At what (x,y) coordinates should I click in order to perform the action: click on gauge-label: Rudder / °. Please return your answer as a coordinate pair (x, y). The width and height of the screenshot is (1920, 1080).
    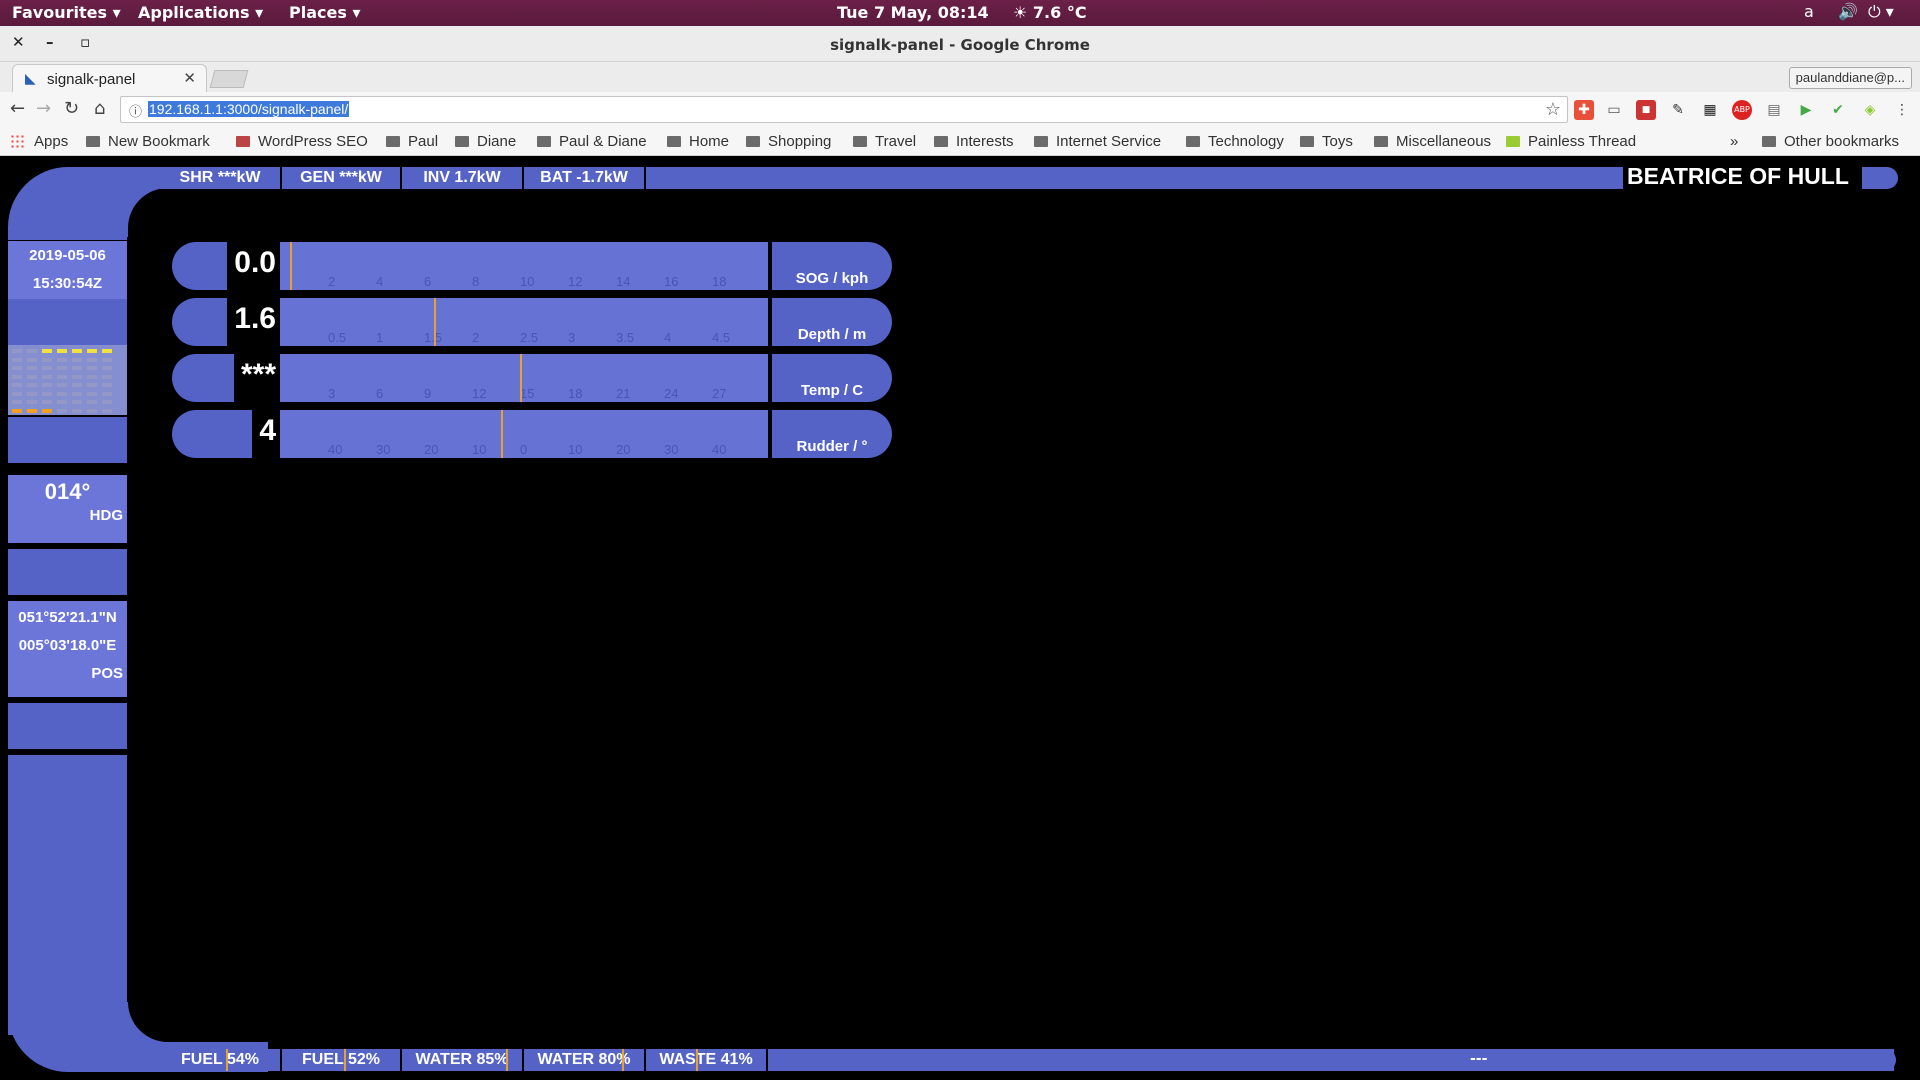
    Looking at the image, I should click on (832, 434).